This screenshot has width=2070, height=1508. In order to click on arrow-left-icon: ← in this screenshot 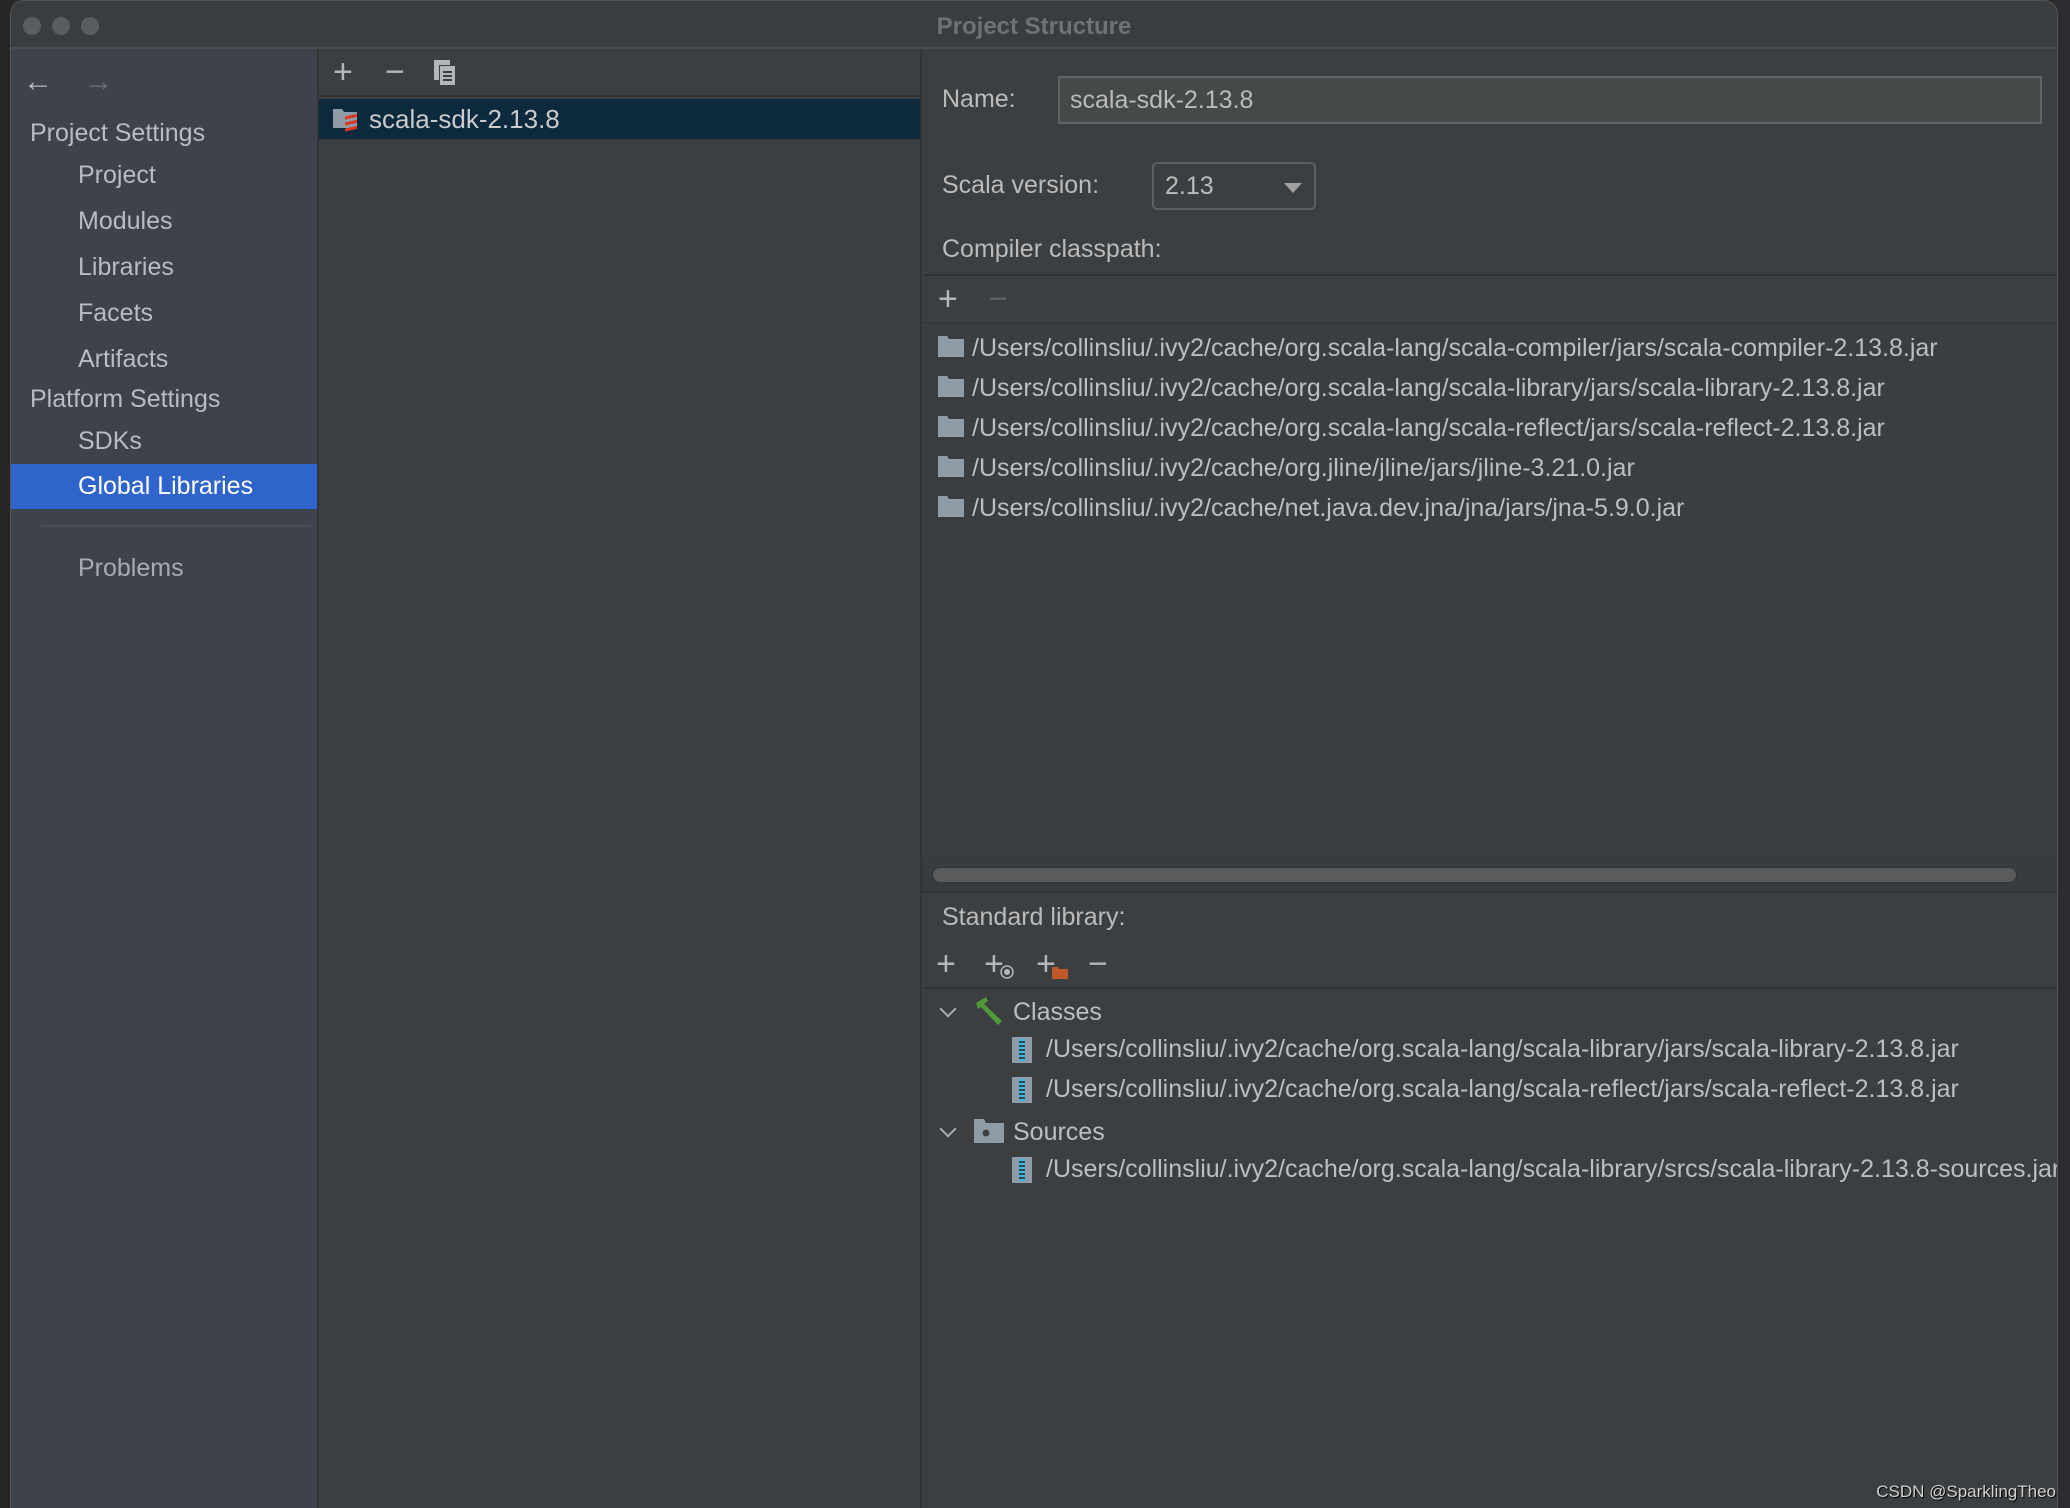, I will do `click(38, 82)`.